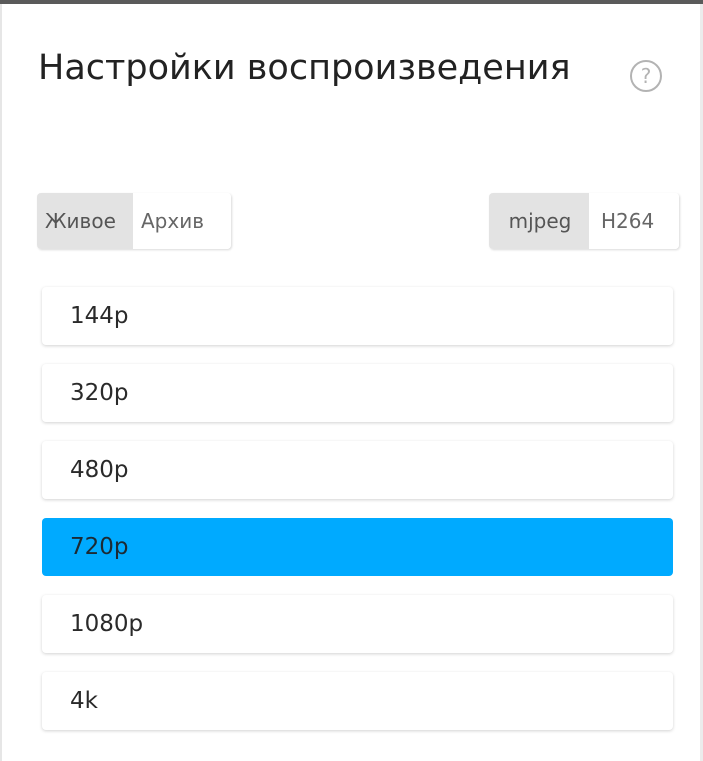  I want to click on quality-option-720p: 720p, so click(357, 547).